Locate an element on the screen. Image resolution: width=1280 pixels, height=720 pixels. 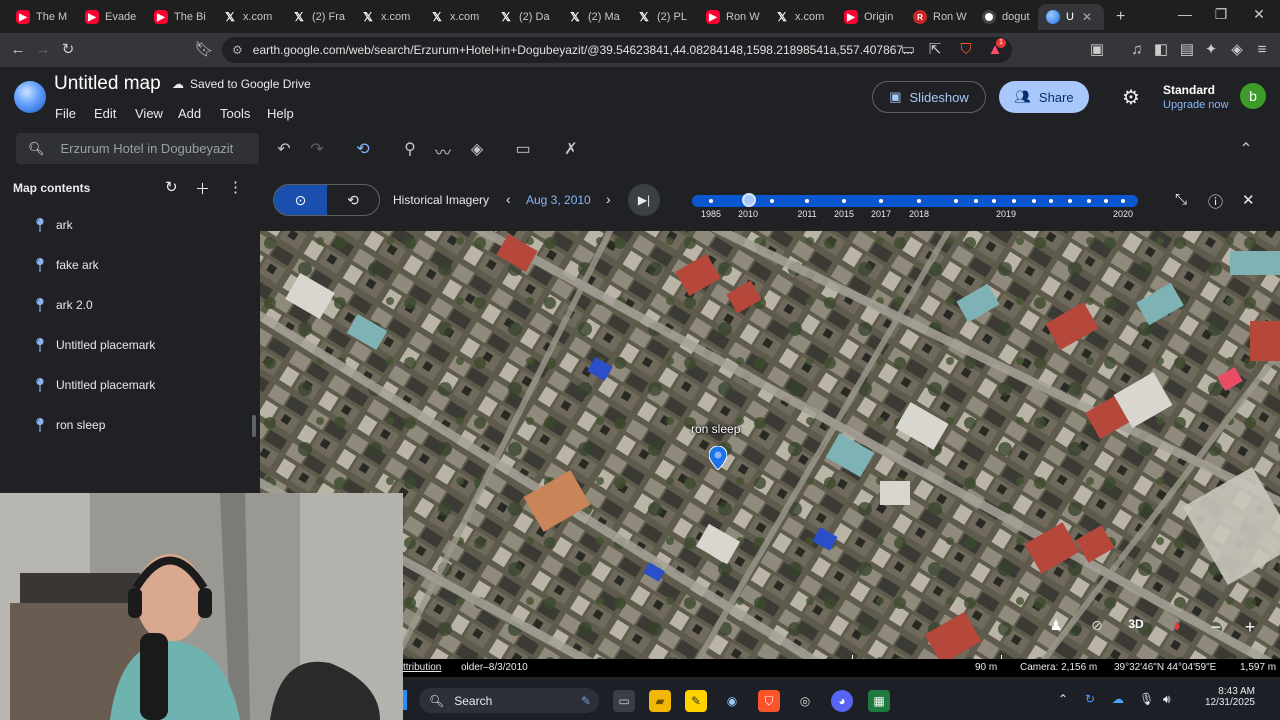
calculator-icon: ▦ is located at coordinates (879, 701).